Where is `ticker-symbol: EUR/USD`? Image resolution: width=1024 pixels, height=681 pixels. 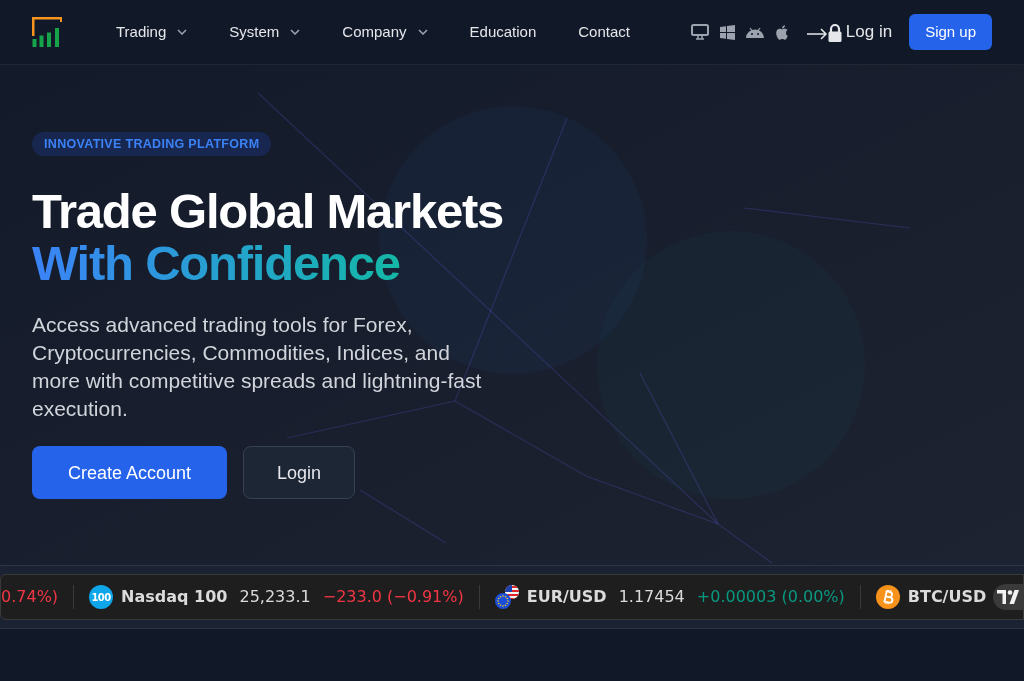 ticker-symbol: EUR/USD is located at coordinates (566, 597).